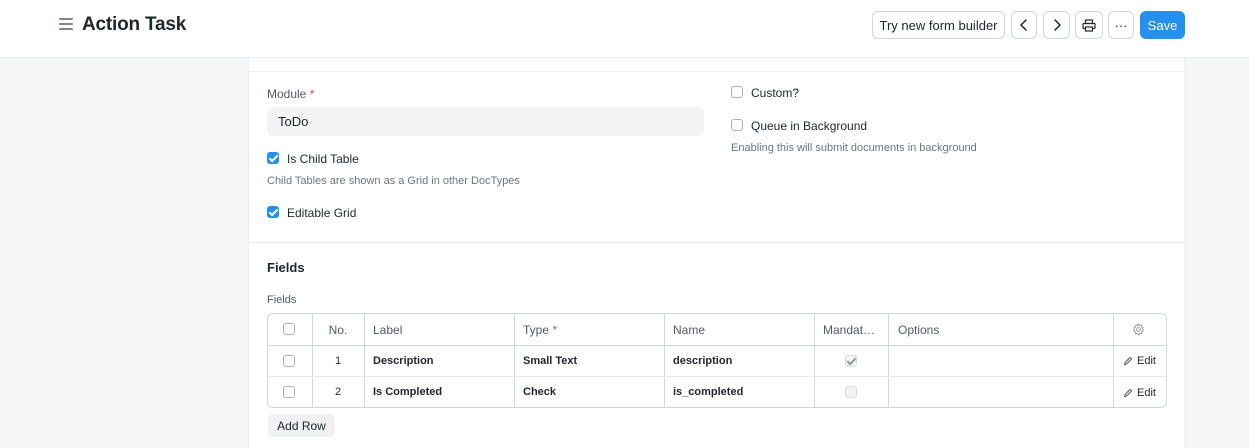  I want to click on column-header-name: Name, so click(689, 329).